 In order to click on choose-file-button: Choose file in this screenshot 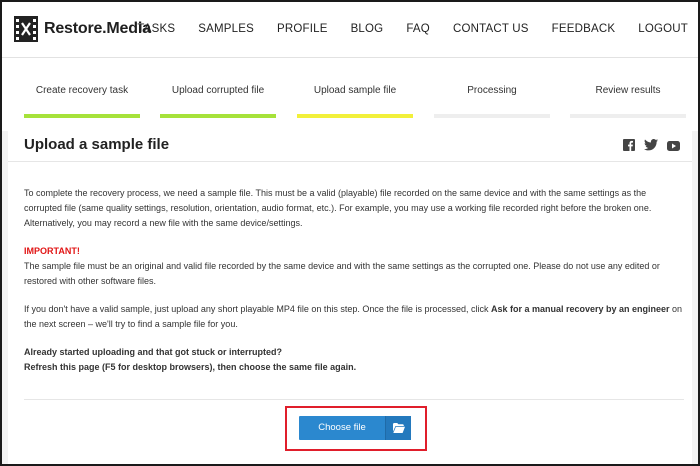, I will do `click(355, 428)`.